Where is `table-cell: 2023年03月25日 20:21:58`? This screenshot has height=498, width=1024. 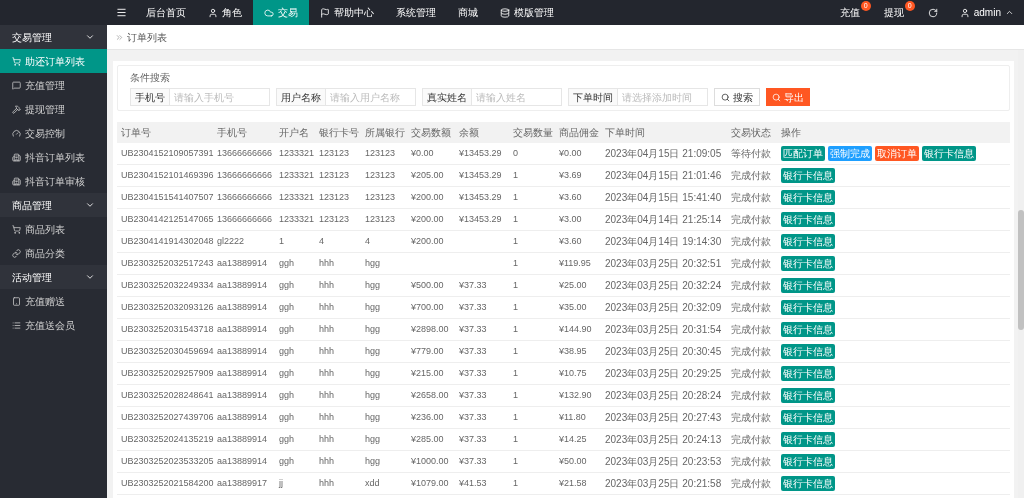 table-cell: 2023年03月25日 20:21:58 is located at coordinates (663, 483).